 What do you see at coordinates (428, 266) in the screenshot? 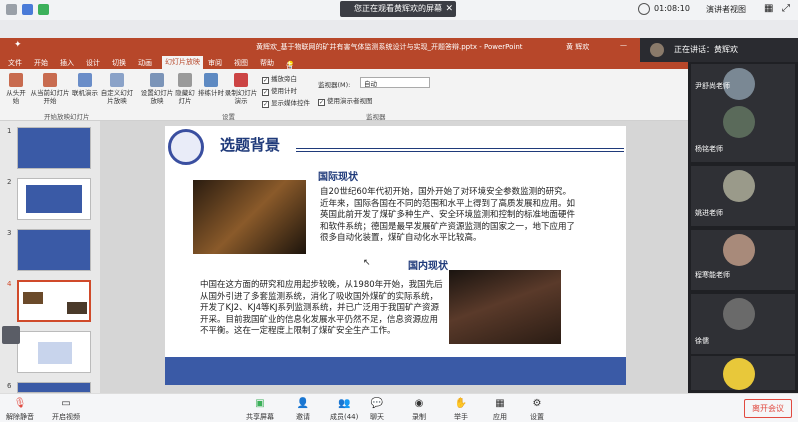
I see `subtitle-domestic: 国内现状` at bounding box center [428, 266].